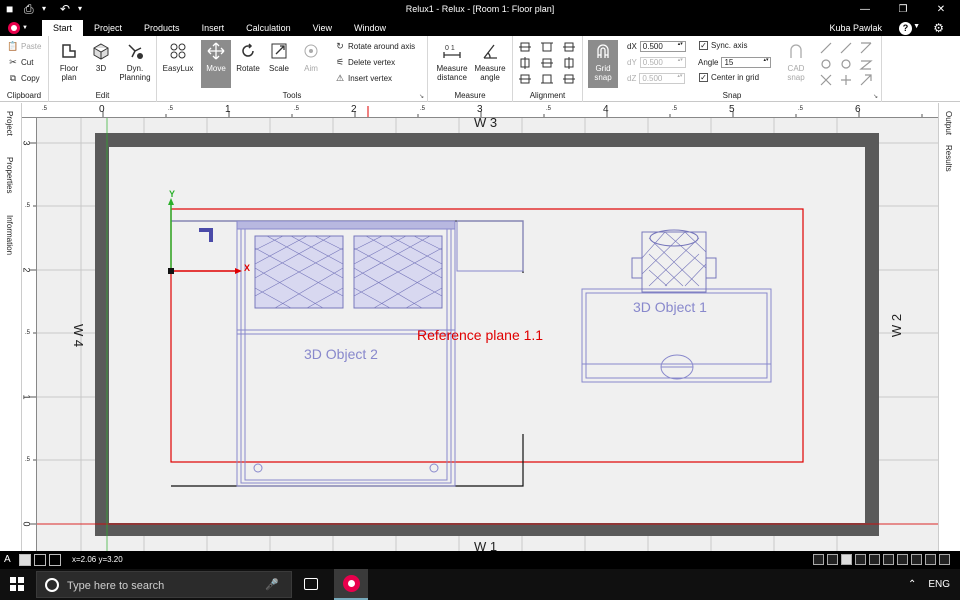 Image resolution: width=960 pixels, height=600 pixels. What do you see at coordinates (452, 61) in the screenshot?
I see `measure-distance-button: 0 1 Measure distance` at bounding box center [452, 61].